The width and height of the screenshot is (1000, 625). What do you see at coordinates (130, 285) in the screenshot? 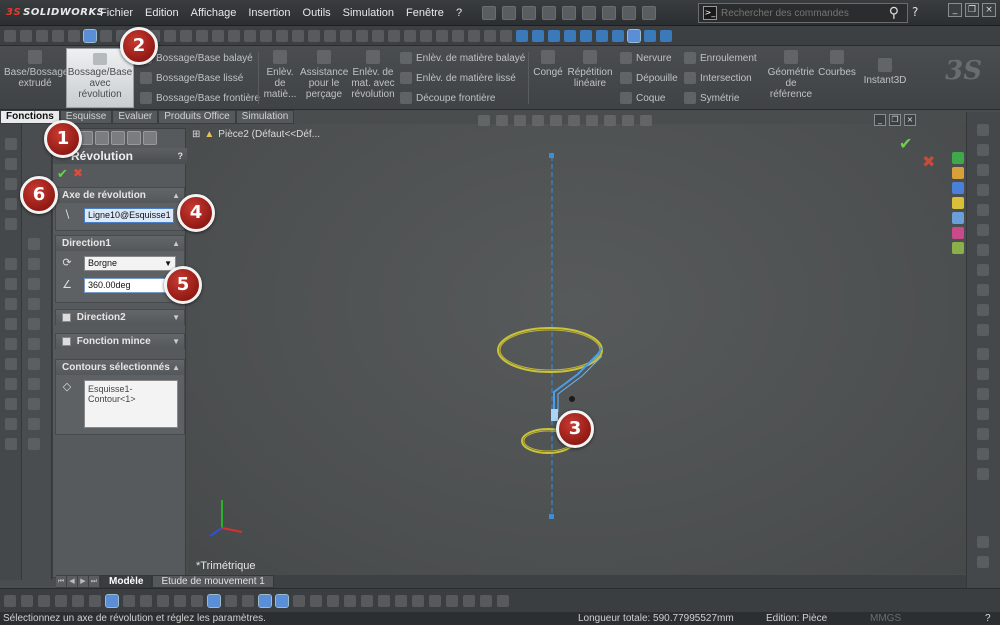
I see `angle-input: 360.00deg` at bounding box center [130, 285].